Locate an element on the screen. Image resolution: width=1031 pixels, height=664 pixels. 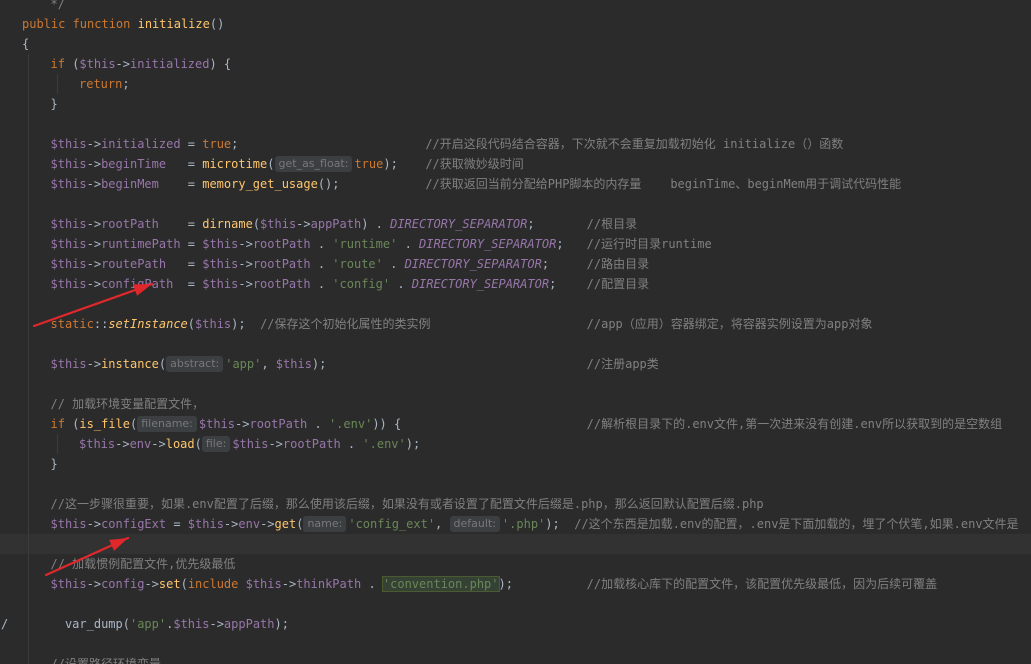
code-line: */ is located at coordinates (515, 7).